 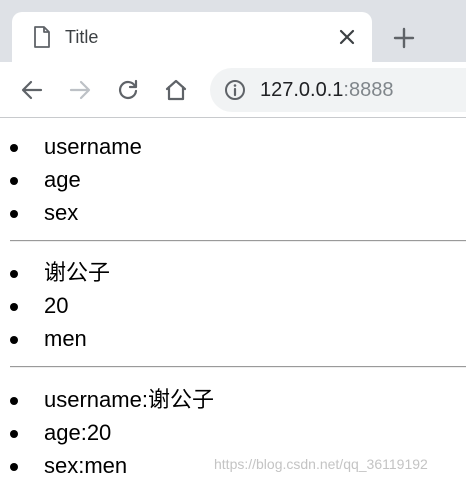 I want to click on list-item: username, so click(x=71, y=146).